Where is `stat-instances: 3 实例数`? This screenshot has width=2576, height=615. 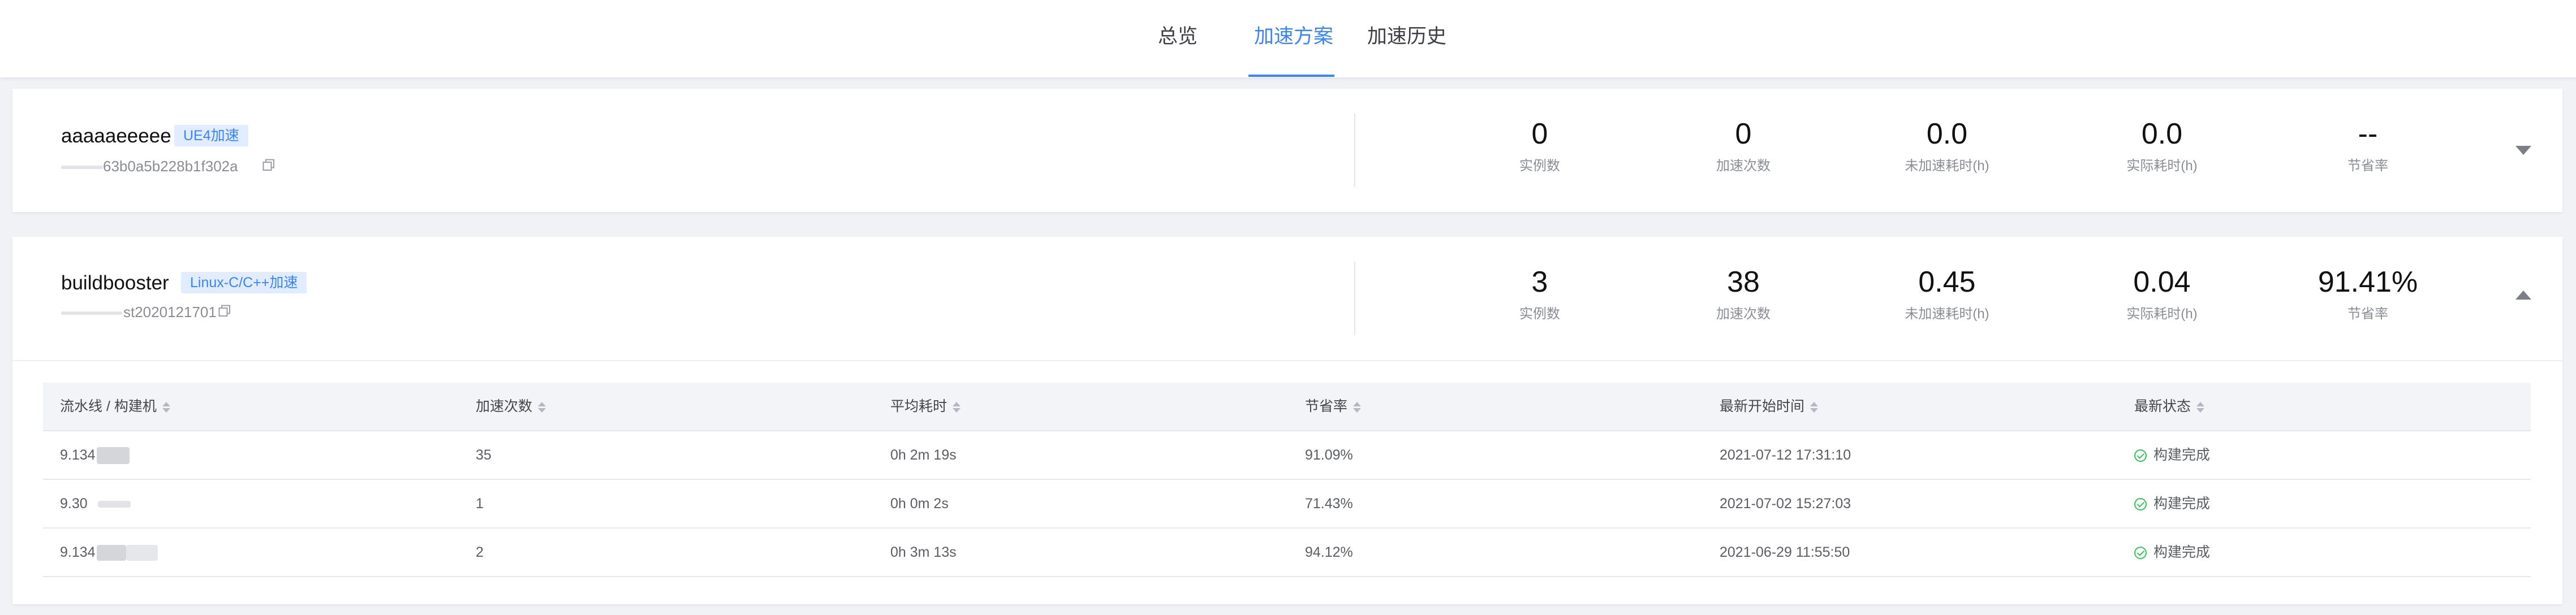
stat-instances: 3 实例数 is located at coordinates (1540, 294).